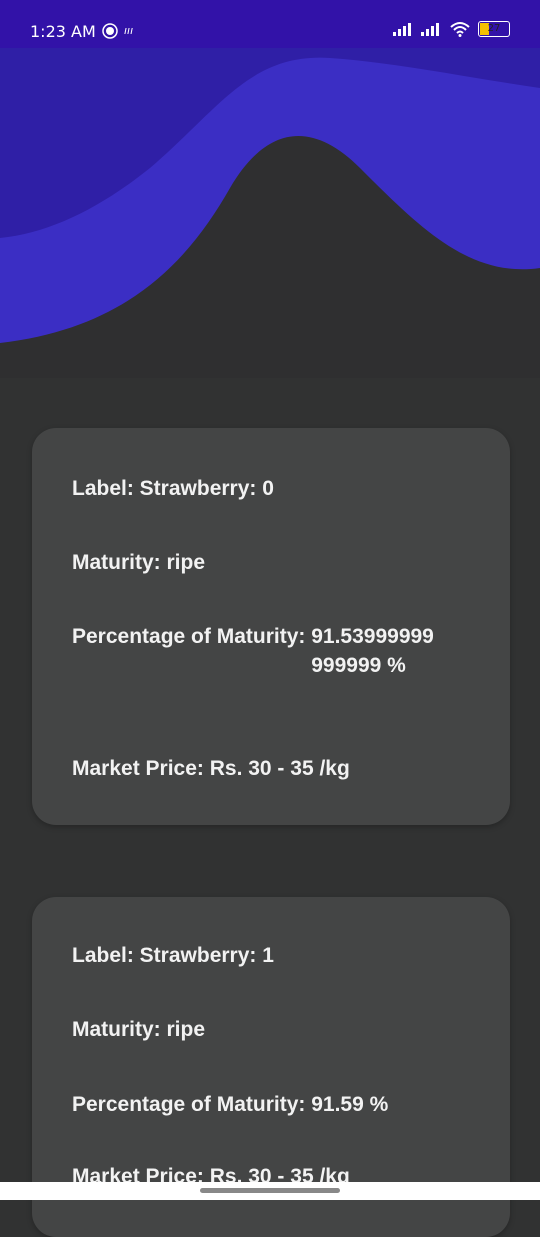 The height and width of the screenshot is (1237, 540). What do you see at coordinates (401, 29) in the screenshot?
I see `signal-icon` at bounding box center [401, 29].